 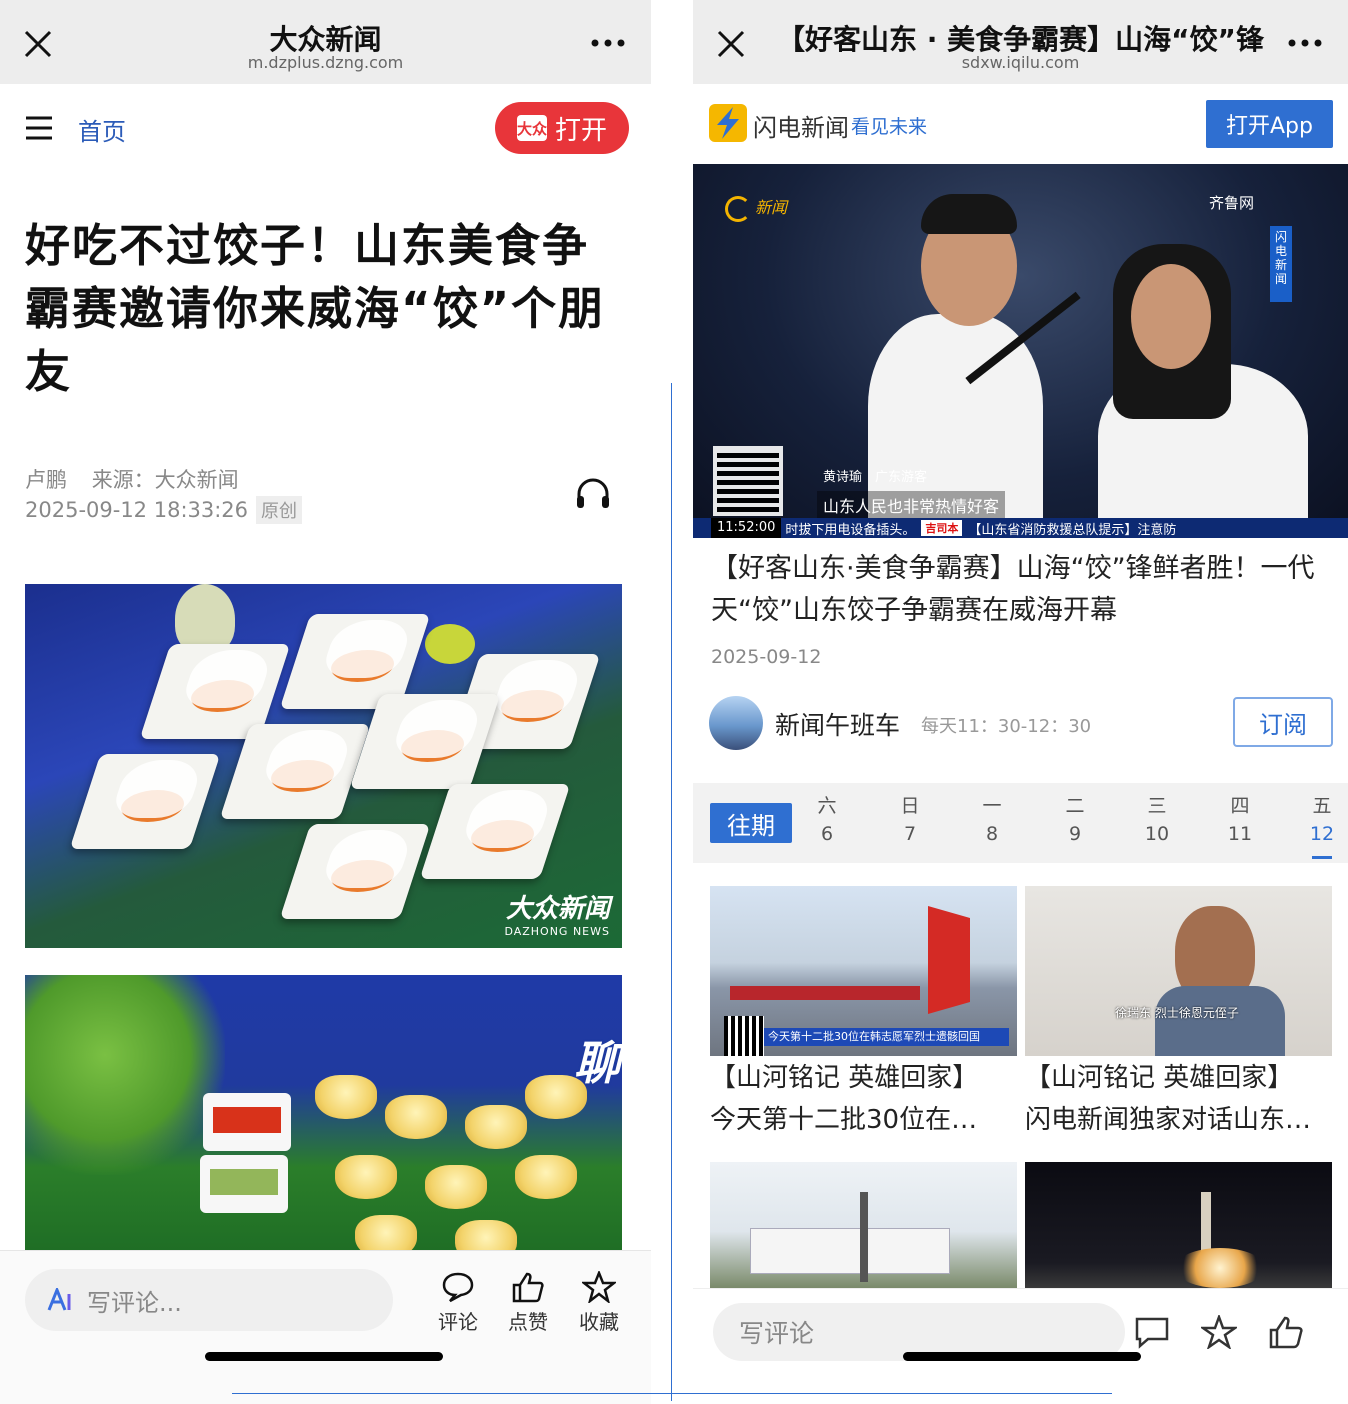 I want to click on ticker-left: 时拔下用电设备插头。, so click(x=850, y=530).